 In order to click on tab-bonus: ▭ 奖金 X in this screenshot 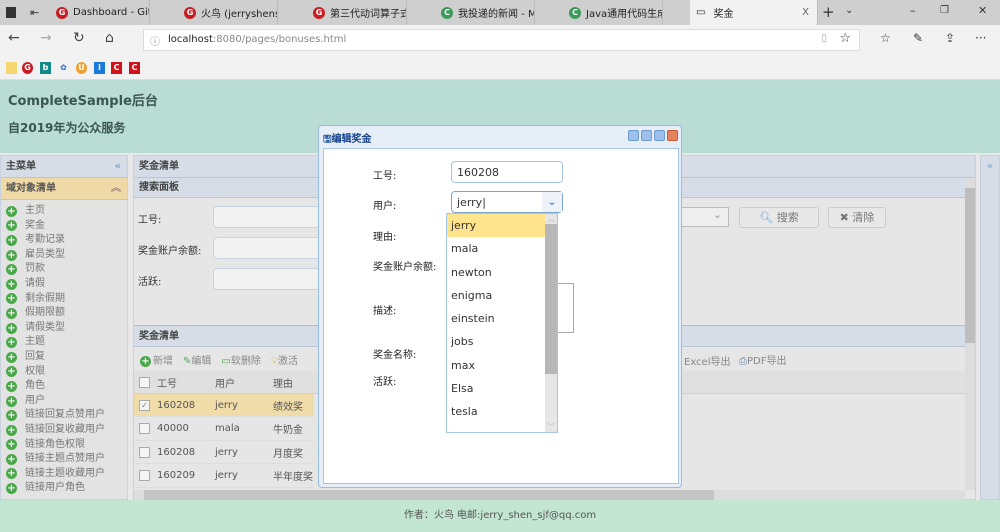, I will do `click(754, 12)`.